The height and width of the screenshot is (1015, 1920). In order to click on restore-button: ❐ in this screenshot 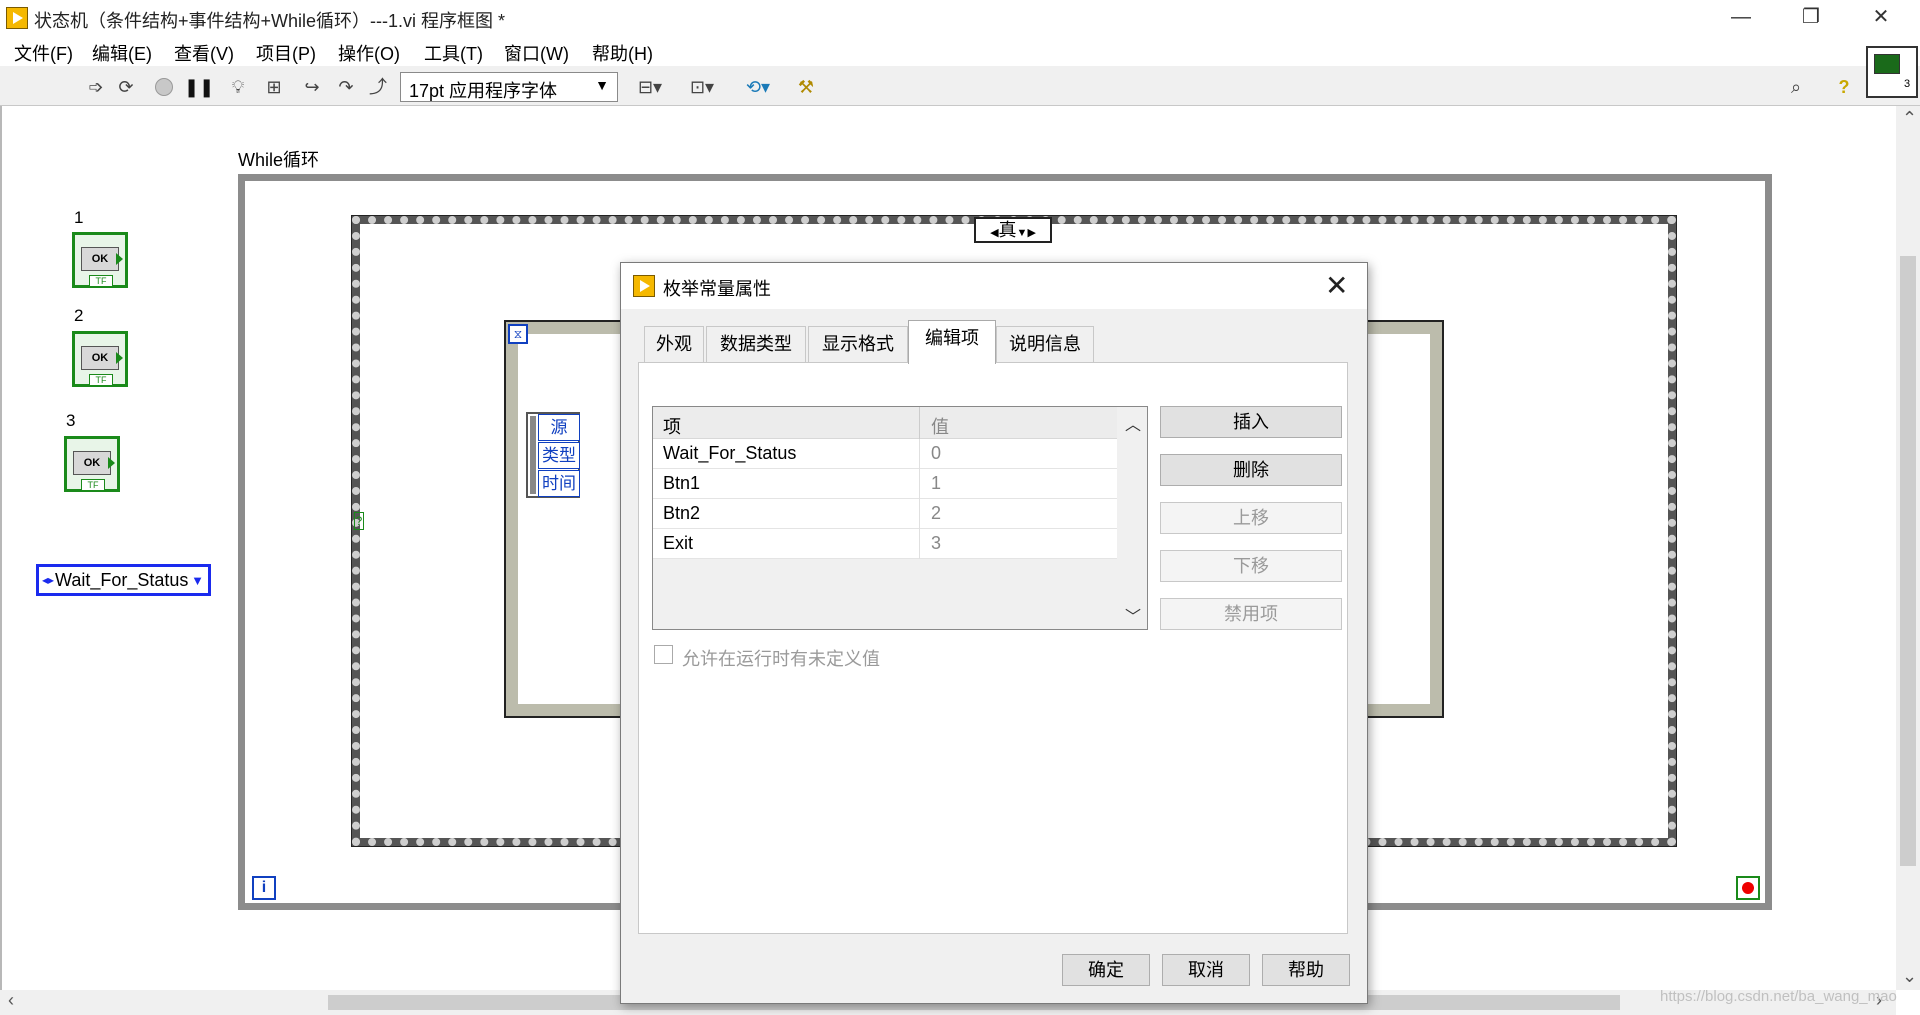, I will do `click(1811, 18)`.